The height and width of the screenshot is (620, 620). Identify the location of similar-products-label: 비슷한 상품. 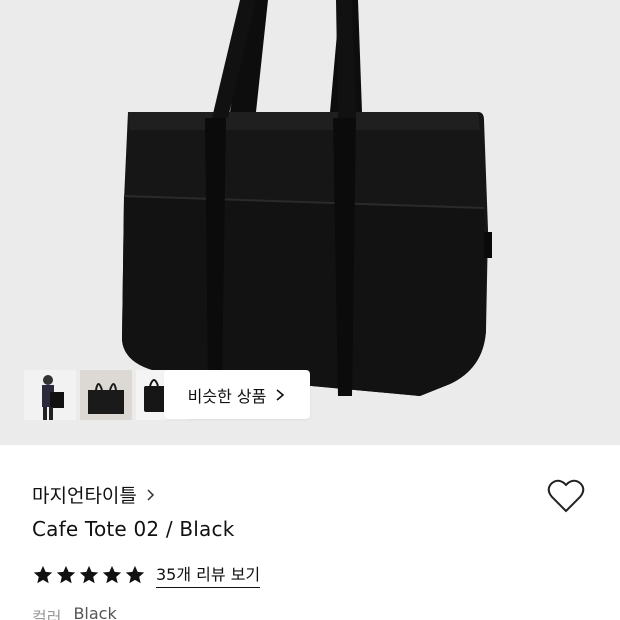
(227, 396).